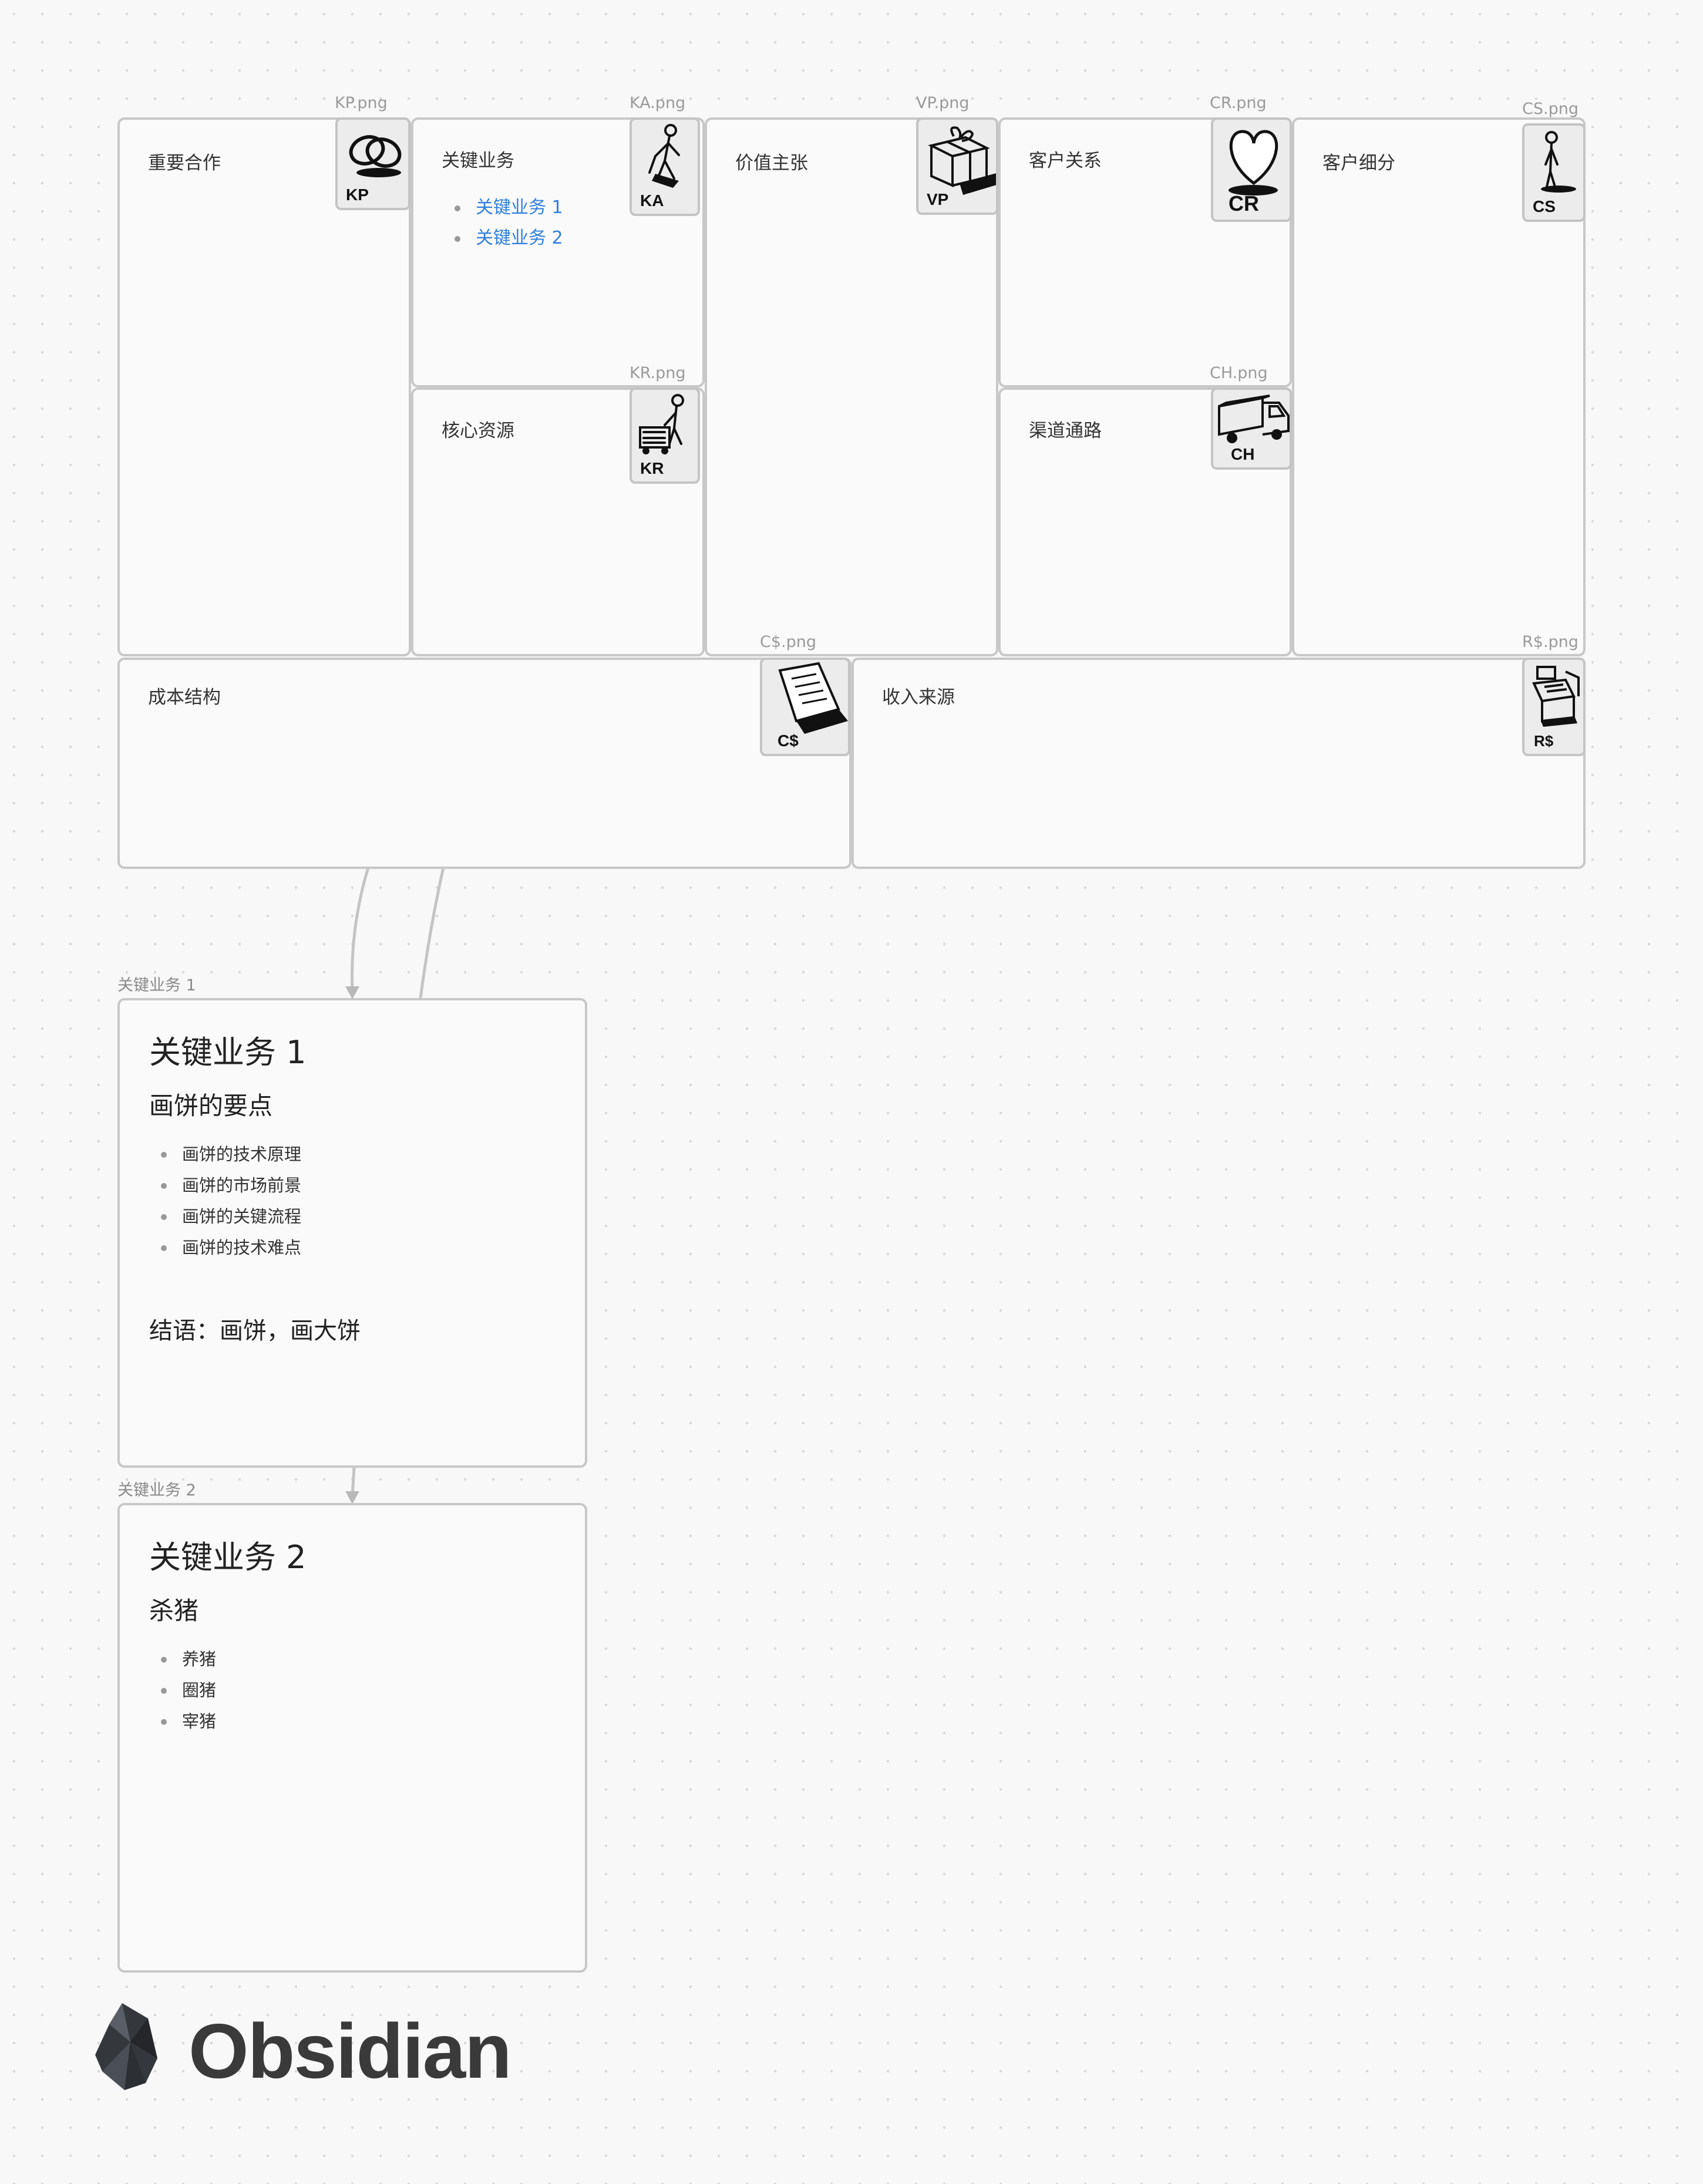  I want to click on list-item: 画饼的关键流程, so click(231, 1216).